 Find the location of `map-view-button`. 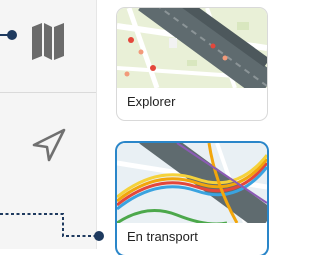

map-view-button is located at coordinates (48, 40).